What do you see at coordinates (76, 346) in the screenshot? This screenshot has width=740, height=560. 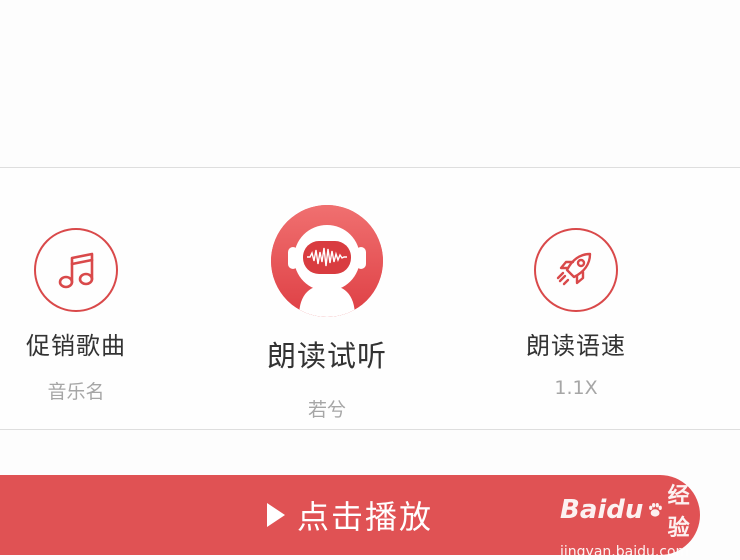 I see `music-option-label: 促销歌曲` at bounding box center [76, 346].